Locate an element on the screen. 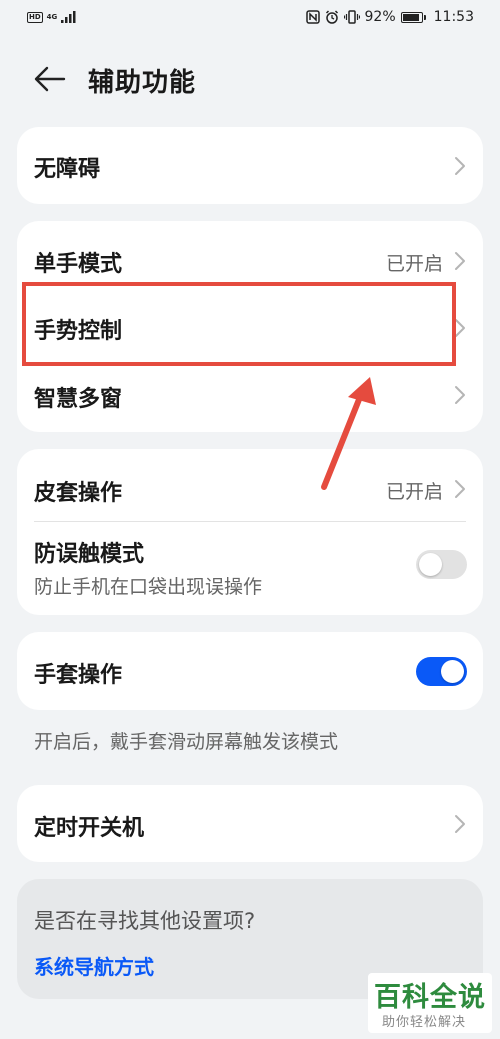  network-type: 4G is located at coordinates (52, 16).